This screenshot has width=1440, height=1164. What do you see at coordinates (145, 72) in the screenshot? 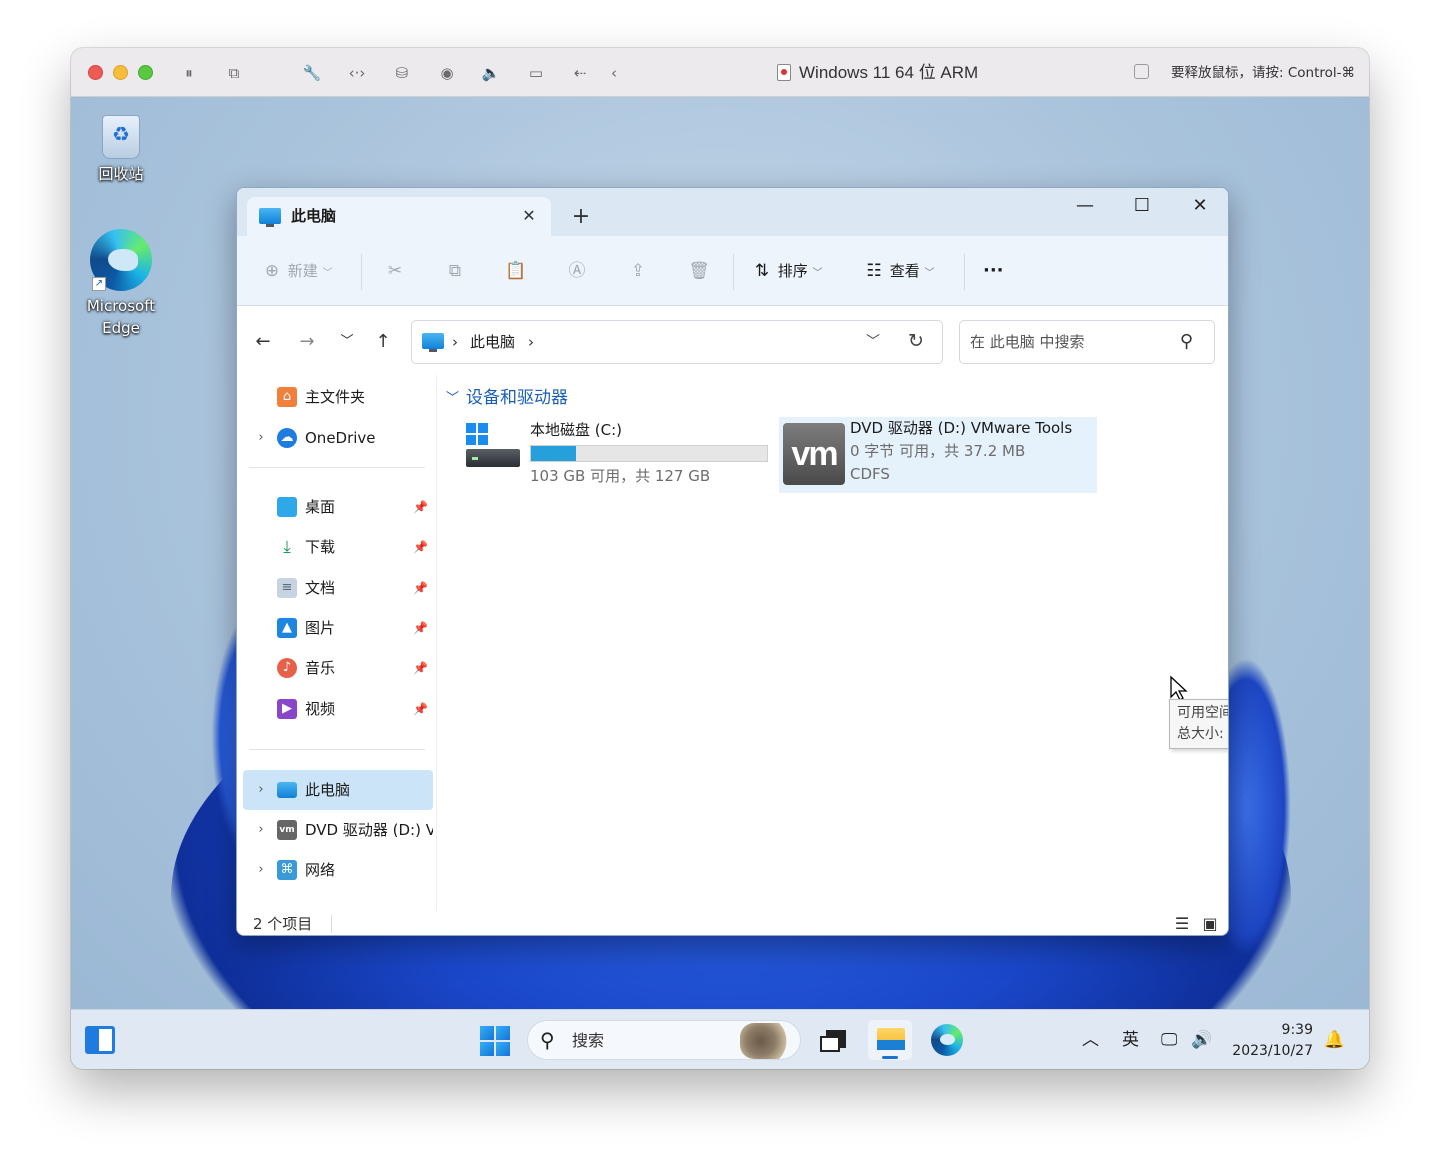
I see `zoom-window-button` at bounding box center [145, 72].